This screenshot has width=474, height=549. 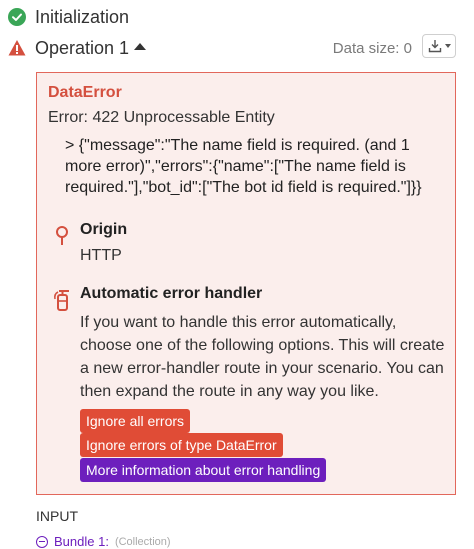 I want to click on input-label: INPUT, so click(x=57, y=516).